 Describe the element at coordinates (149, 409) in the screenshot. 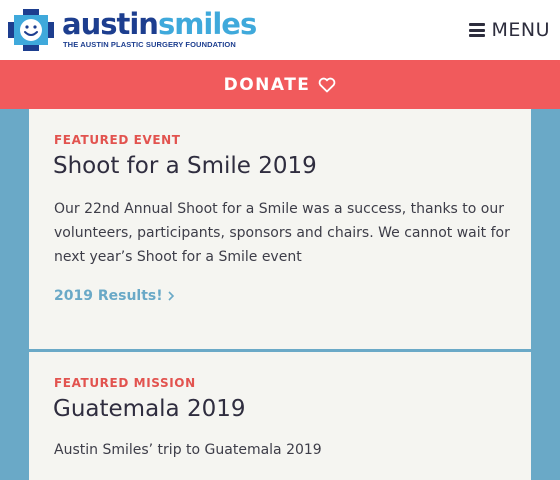

I see `card-title: Guatemala 2019` at that location.